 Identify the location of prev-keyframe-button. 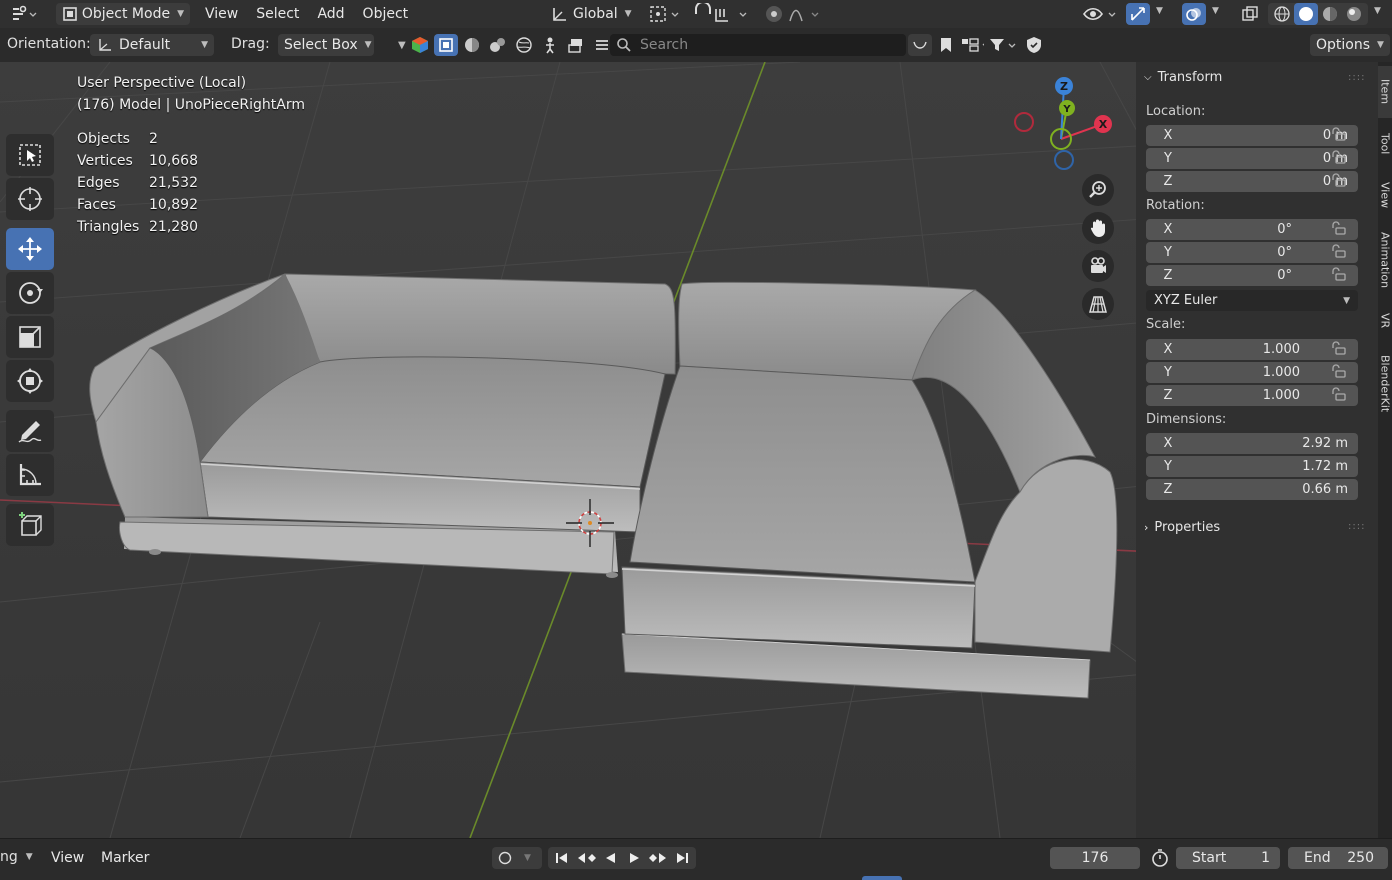
(586, 858).